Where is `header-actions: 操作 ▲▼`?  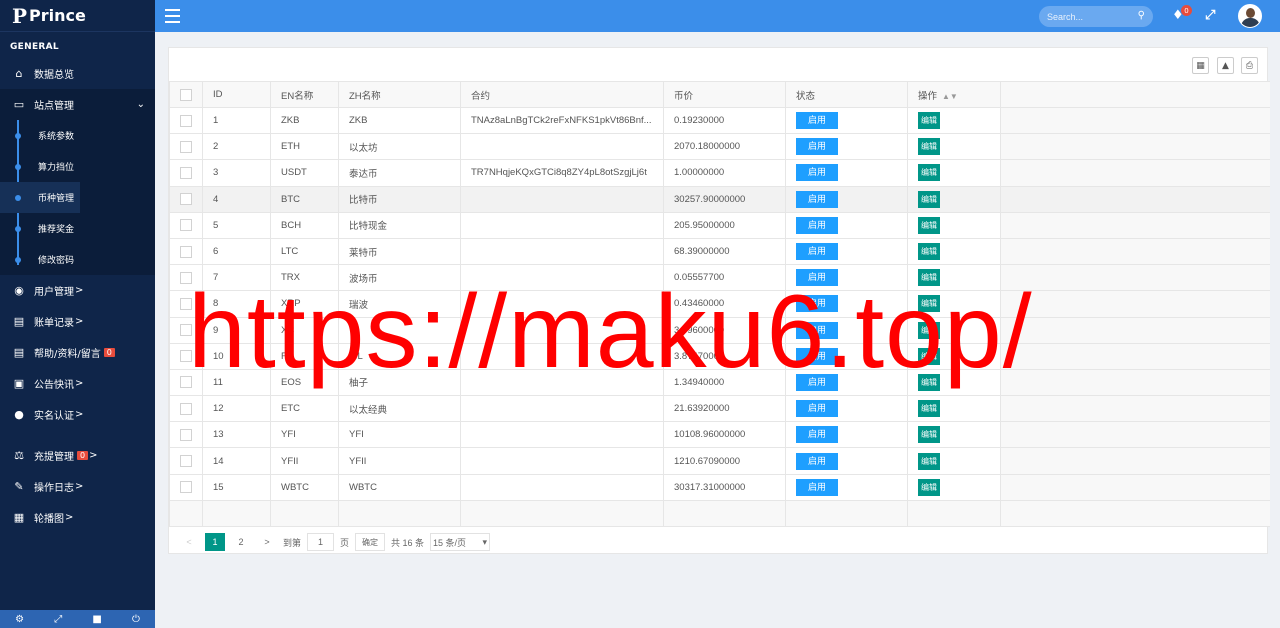
header-actions: 操作 ▲▼ is located at coordinates (954, 94).